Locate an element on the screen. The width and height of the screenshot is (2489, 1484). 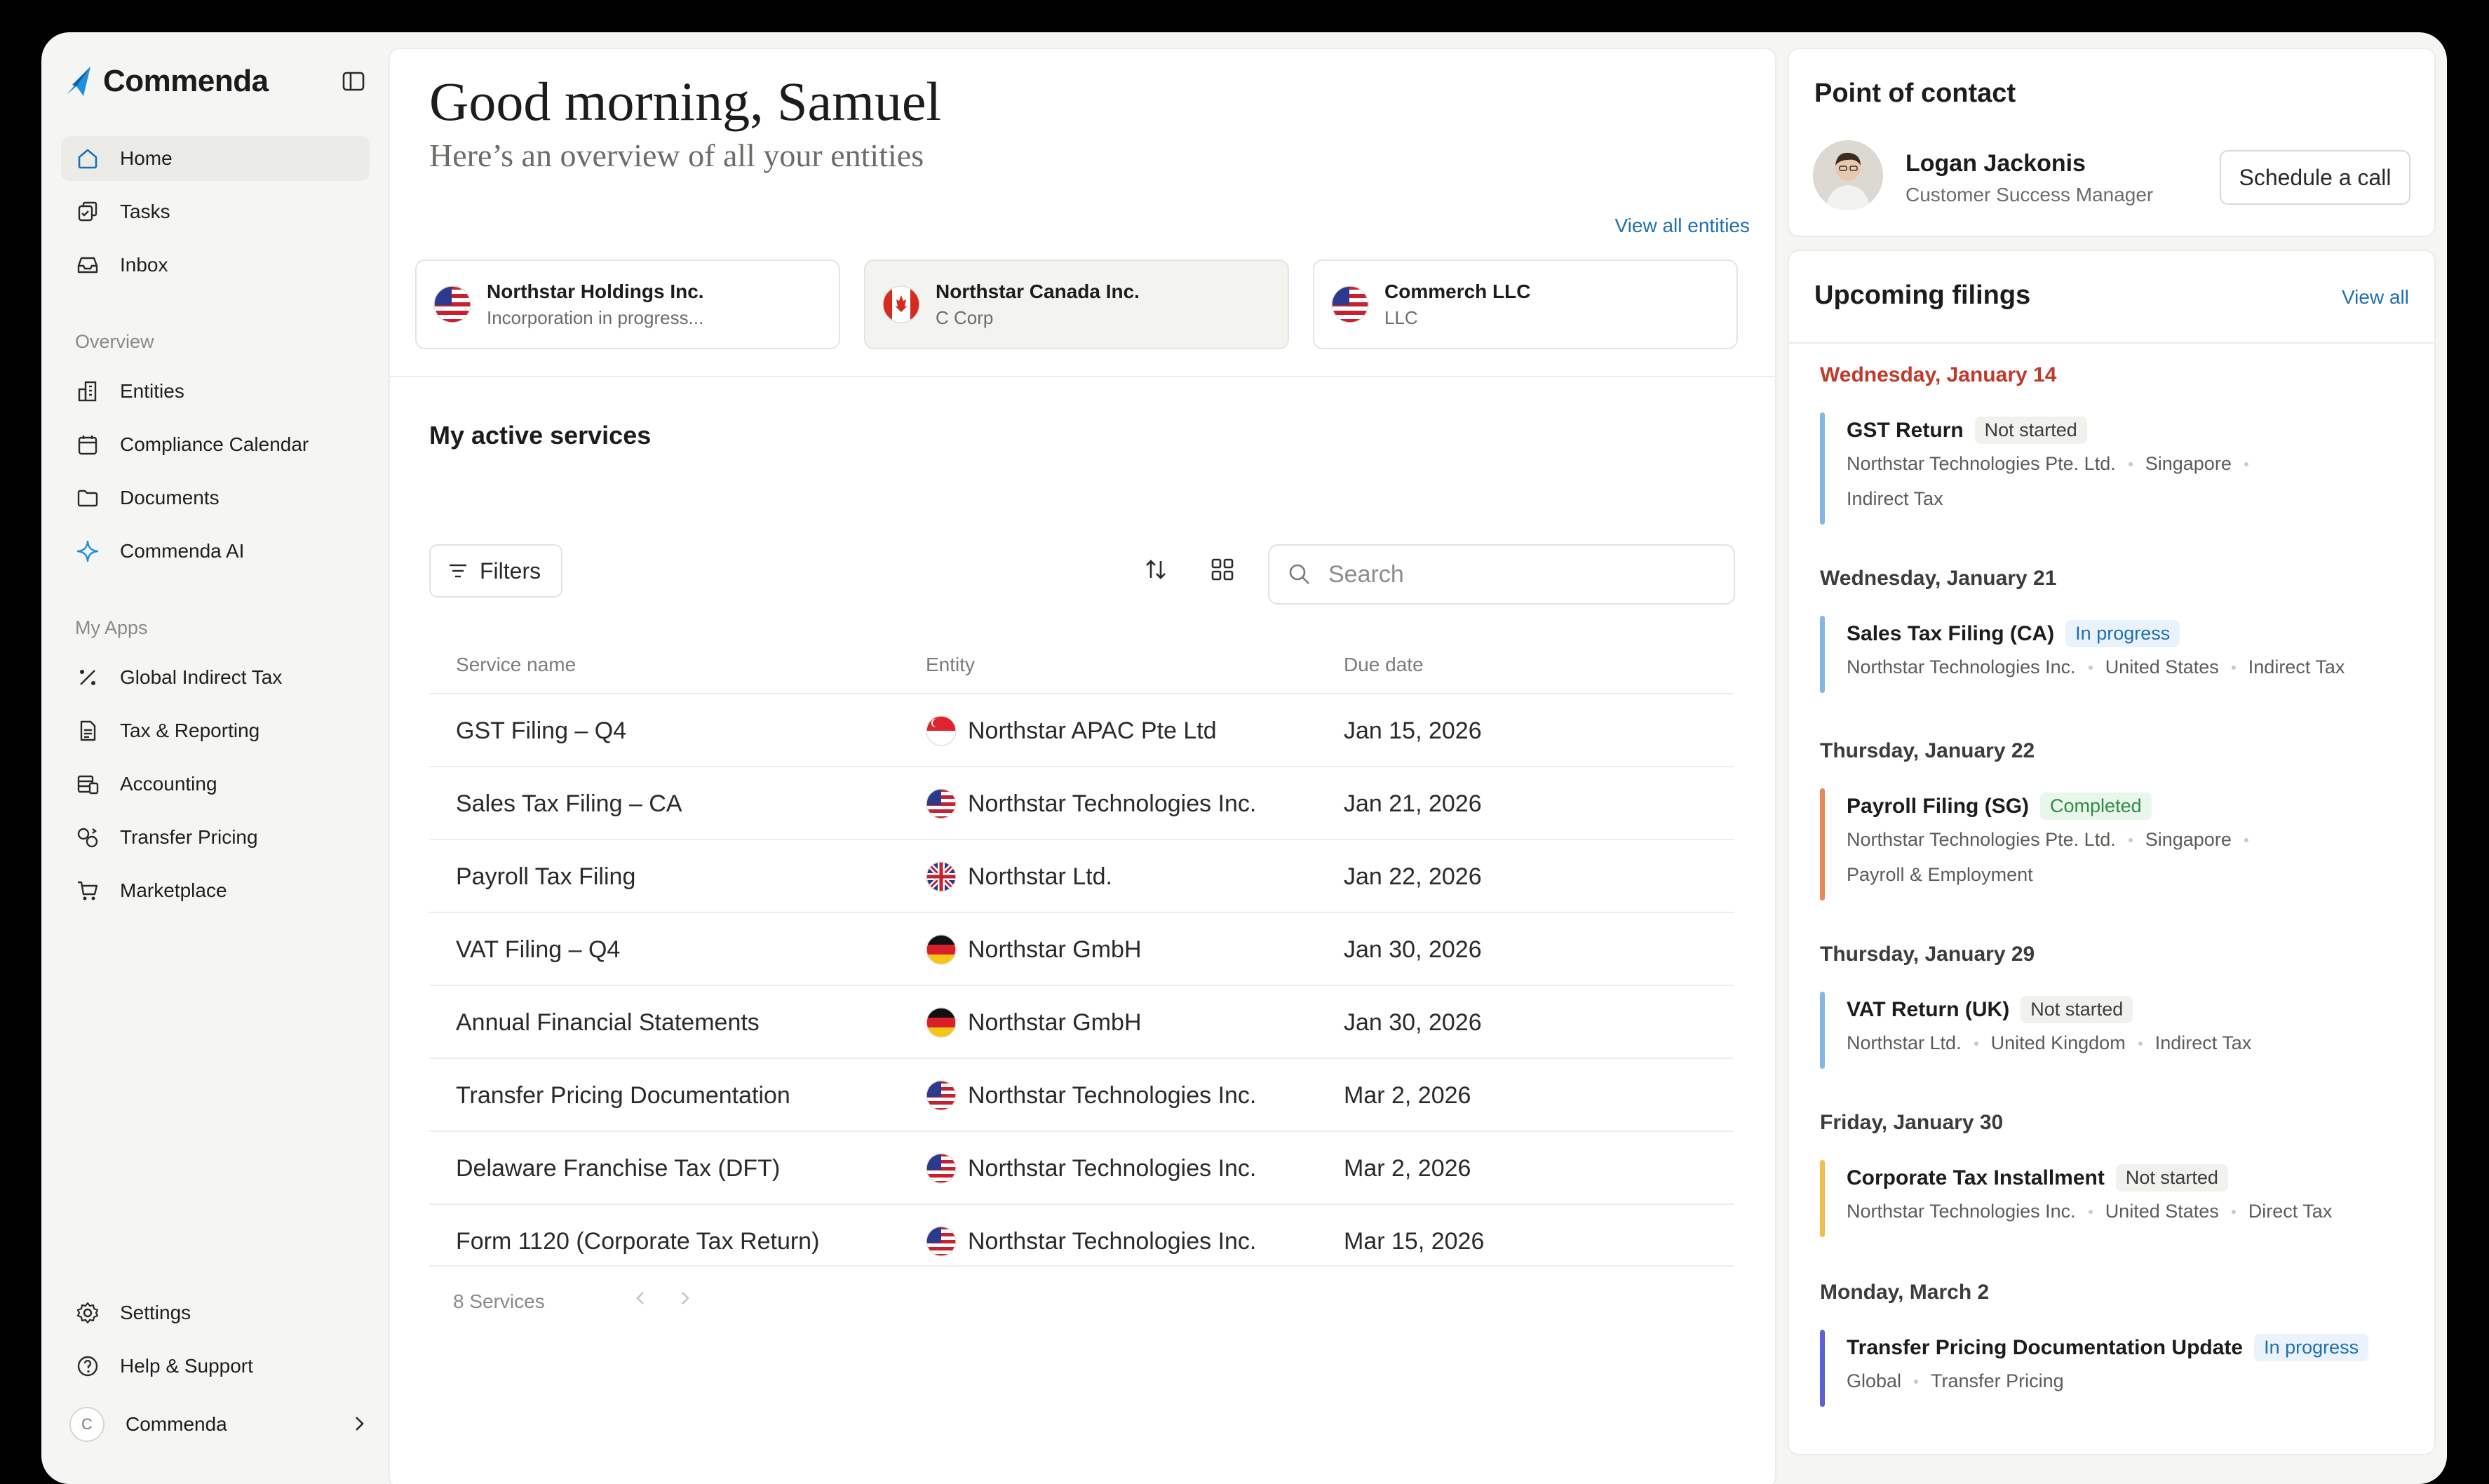
filing-meta-item: Payroll & Employment is located at coordinates (1940, 875).